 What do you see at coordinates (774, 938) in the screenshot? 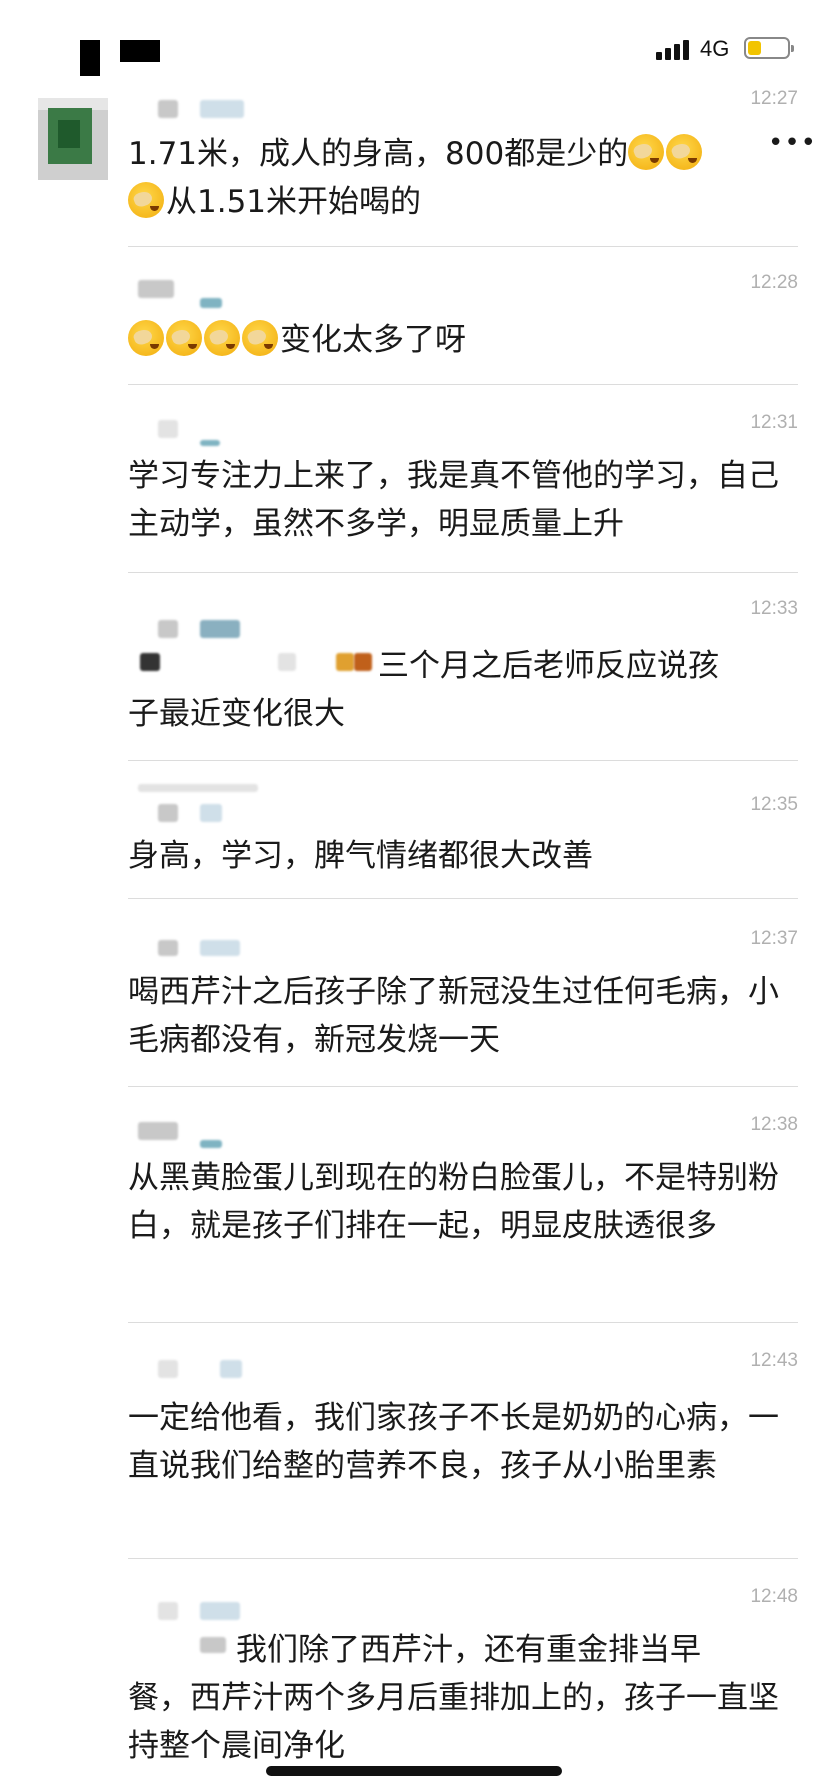
I see `message-time: 12:37` at bounding box center [774, 938].